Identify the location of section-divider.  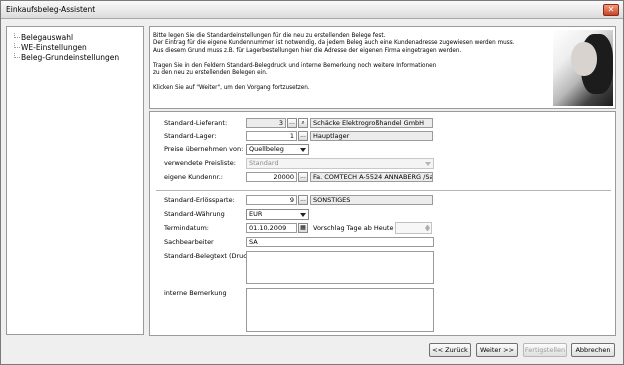
(383, 190).